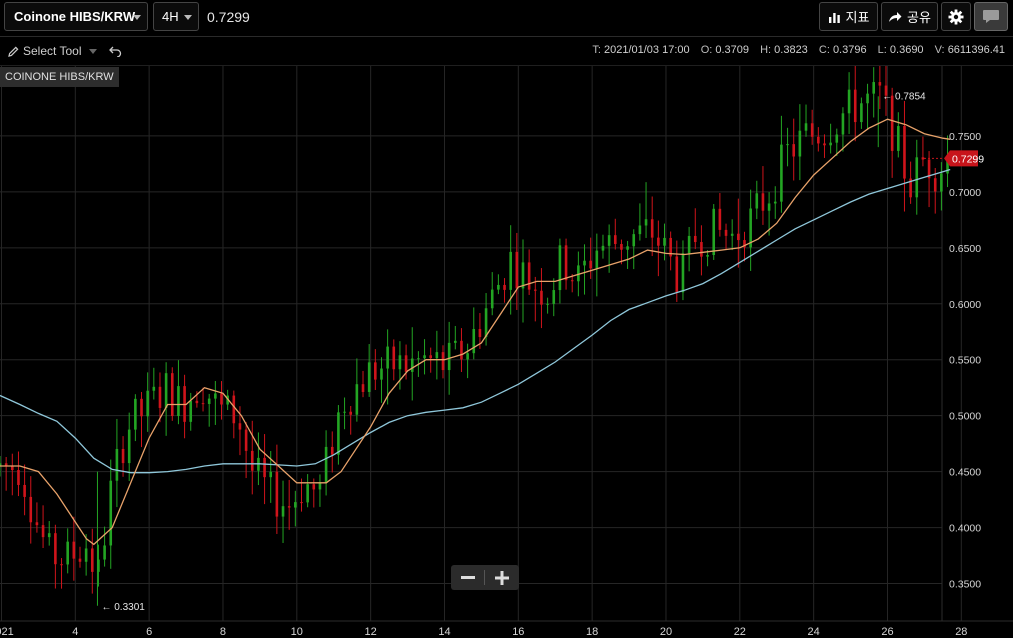 The height and width of the screenshot is (638, 1013). I want to click on undo-icon, so click(115, 51).